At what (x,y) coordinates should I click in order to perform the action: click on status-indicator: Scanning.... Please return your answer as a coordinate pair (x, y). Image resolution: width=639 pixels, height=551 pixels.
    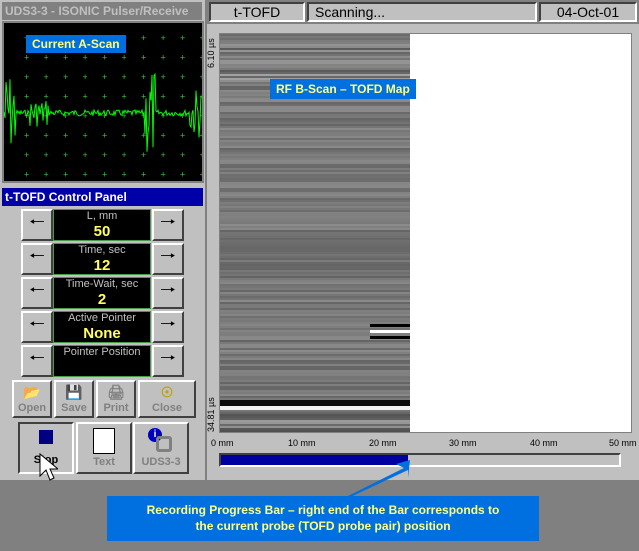
    Looking at the image, I should click on (422, 12).